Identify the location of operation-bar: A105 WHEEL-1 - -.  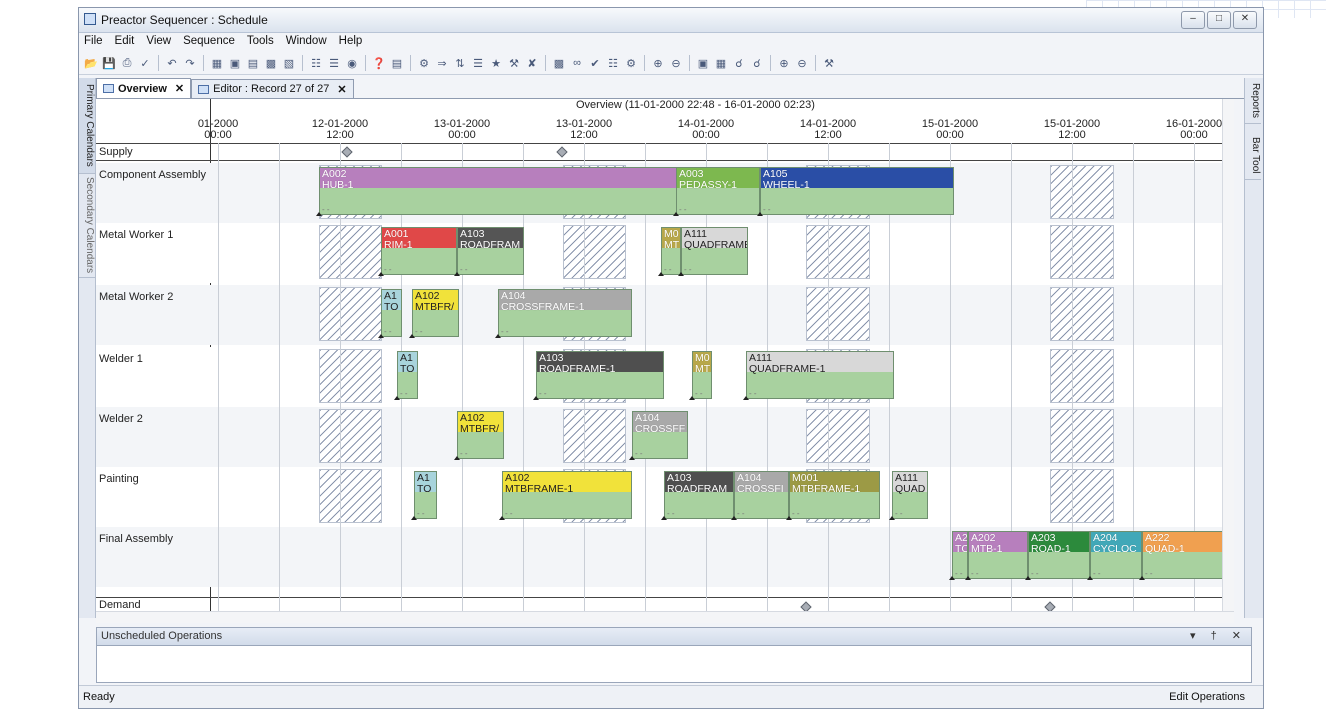
(857, 191).